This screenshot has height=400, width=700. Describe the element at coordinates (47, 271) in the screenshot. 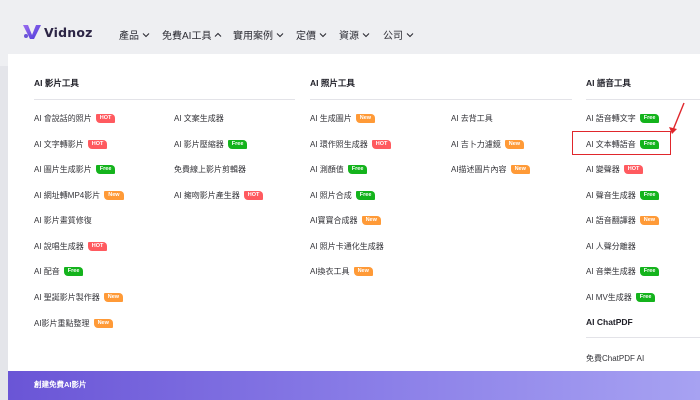

I see `menu-item-label: AI 配音` at that location.